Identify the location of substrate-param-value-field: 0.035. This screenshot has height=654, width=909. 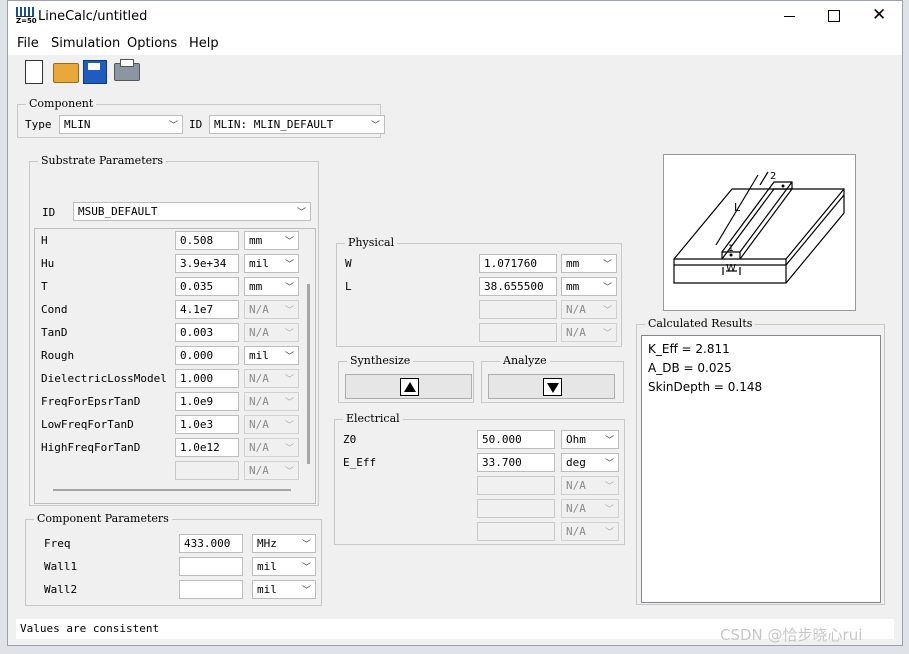
(207, 286).